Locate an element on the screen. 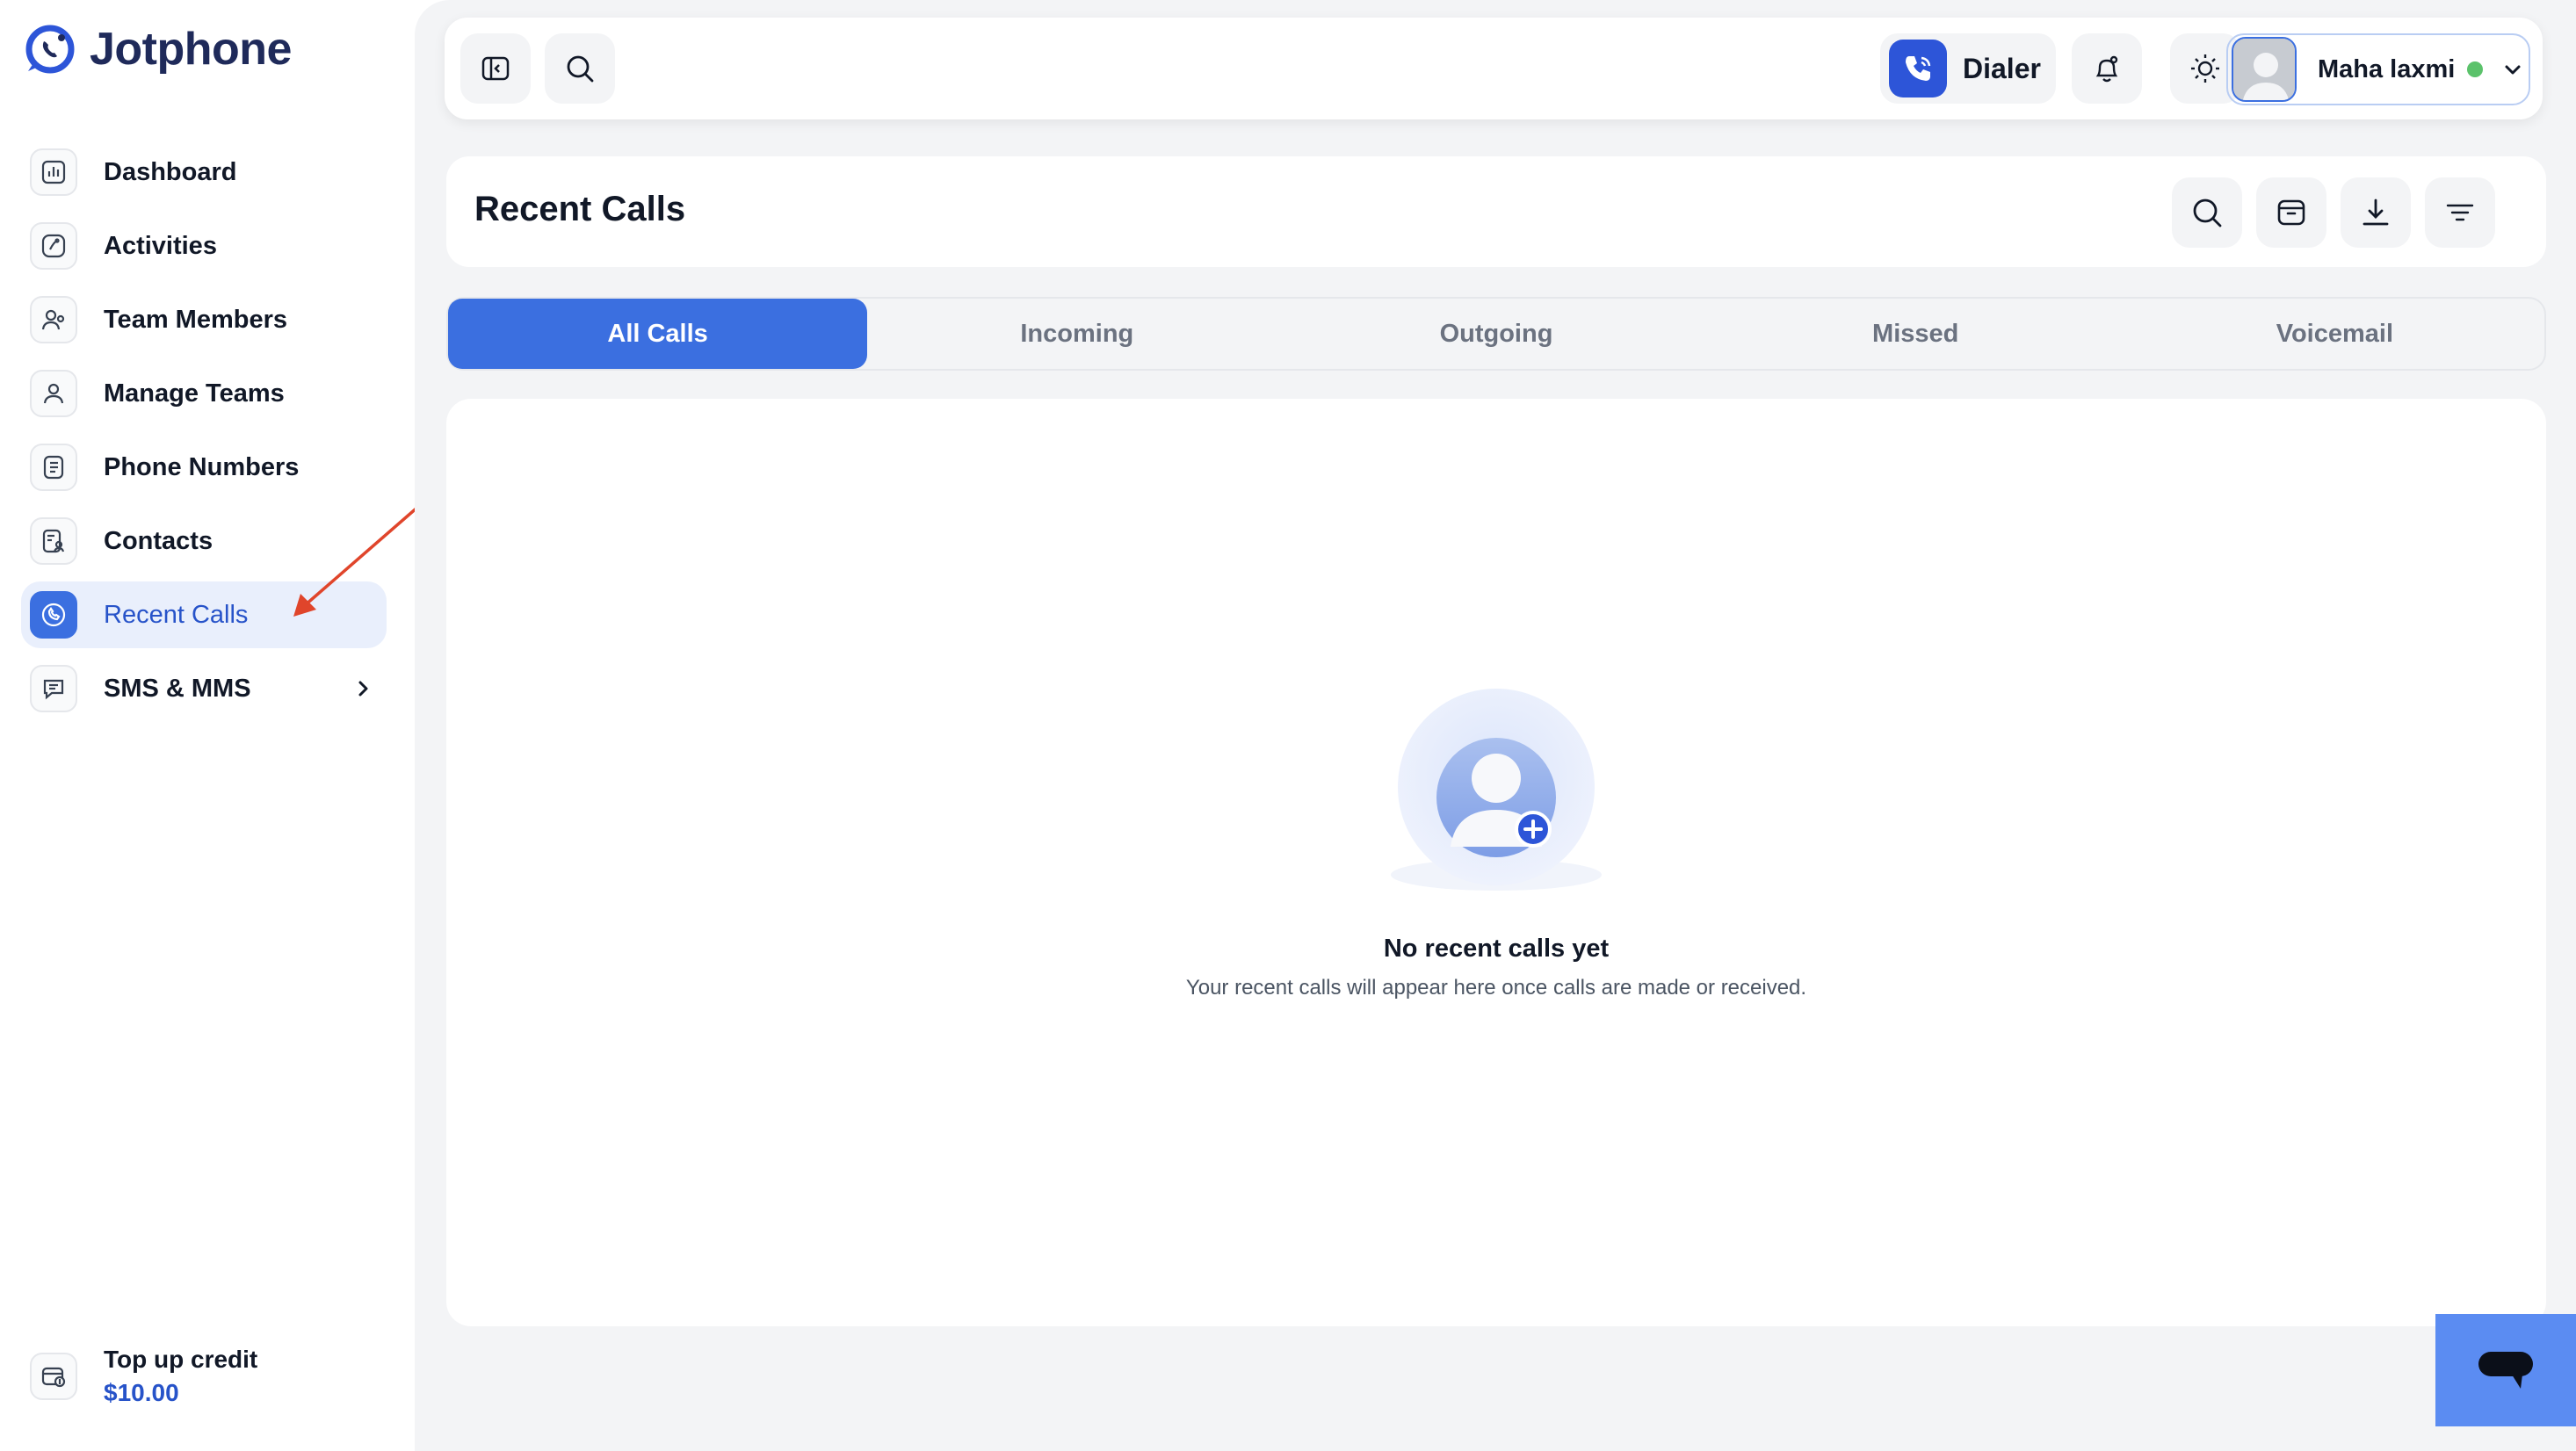  sidebar-item-label: Team Members is located at coordinates (195, 319).